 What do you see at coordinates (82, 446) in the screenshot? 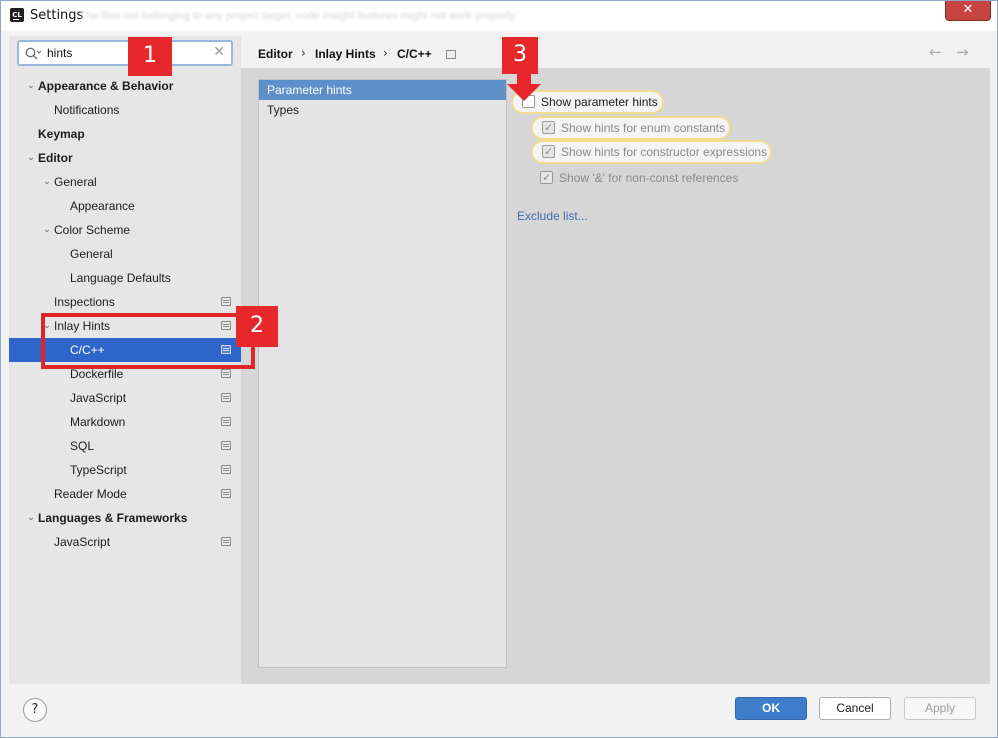
I see `tree-item-label: SQL` at bounding box center [82, 446].